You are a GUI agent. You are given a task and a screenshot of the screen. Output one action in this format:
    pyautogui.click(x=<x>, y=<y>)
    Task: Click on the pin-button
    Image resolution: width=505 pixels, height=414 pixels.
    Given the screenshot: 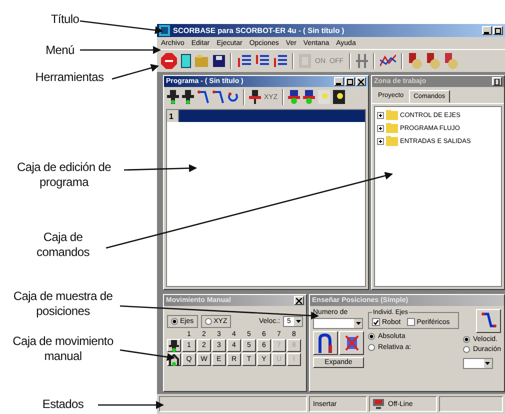 What is the action you would take?
    pyautogui.click(x=497, y=81)
    